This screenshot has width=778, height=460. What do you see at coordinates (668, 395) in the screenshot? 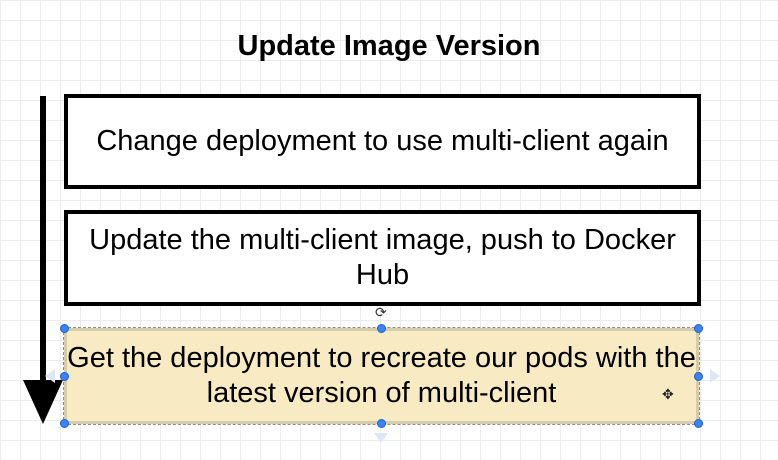
I see `move-cursor-icon: ✥` at bounding box center [668, 395].